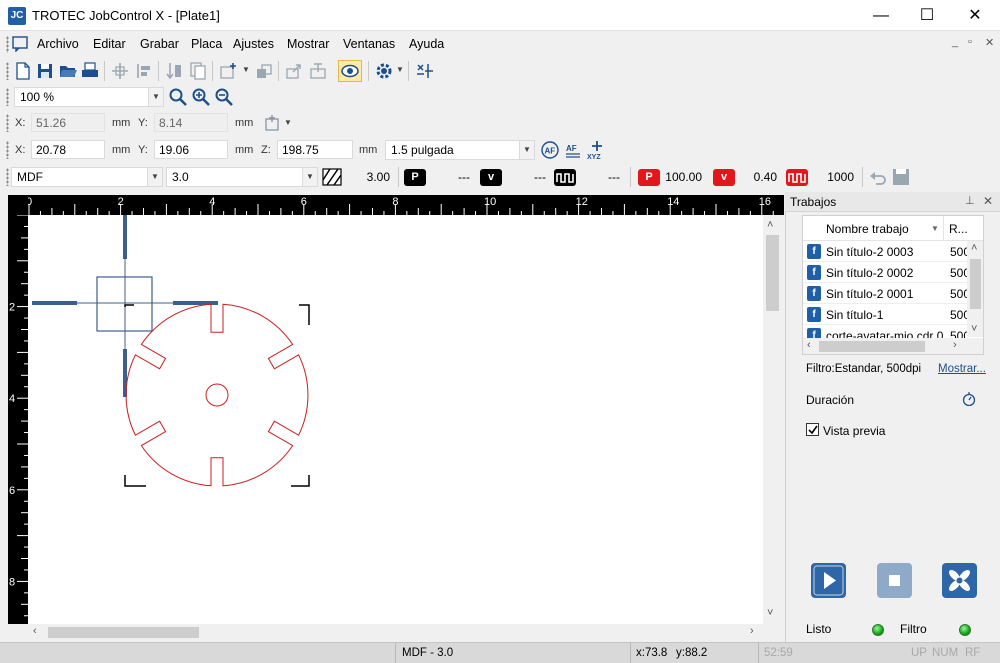 The width and height of the screenshot is (1000, 663). I want to click on print-icon, so click(90, 71).